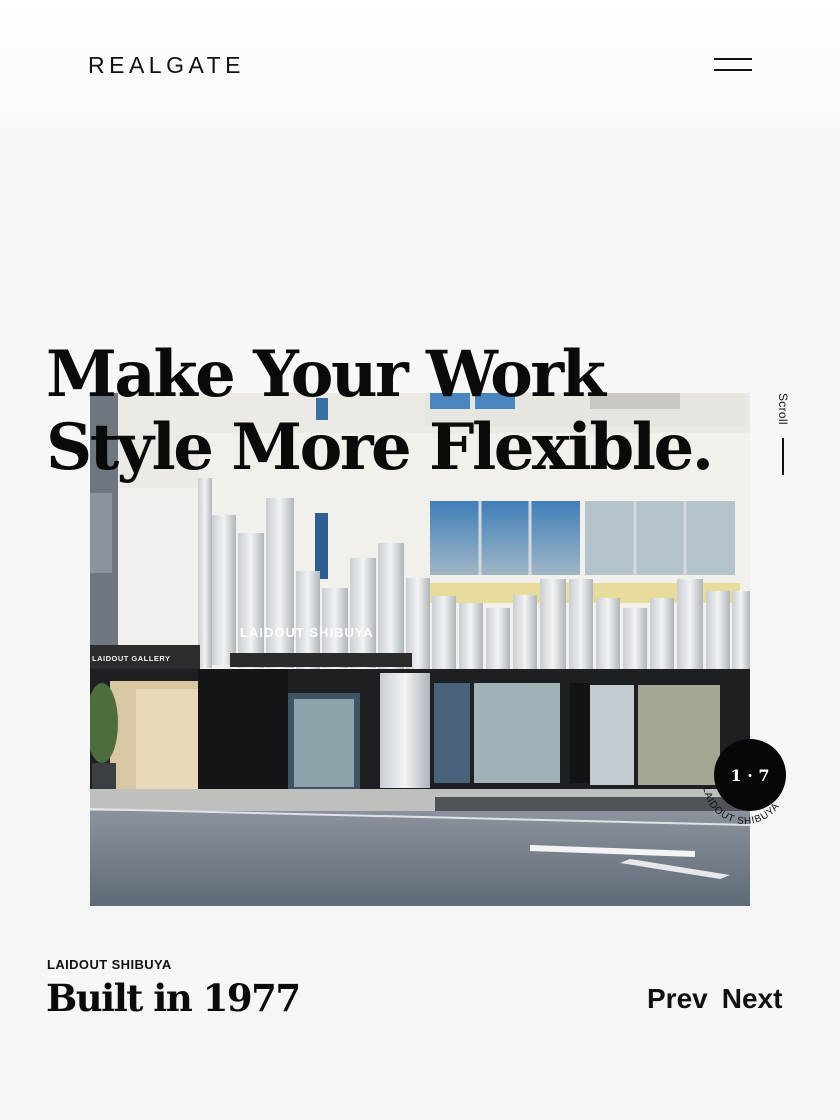 The width and height of the screenshot is (840, 1120). I want to click on menu-icon, so click(733, 66).